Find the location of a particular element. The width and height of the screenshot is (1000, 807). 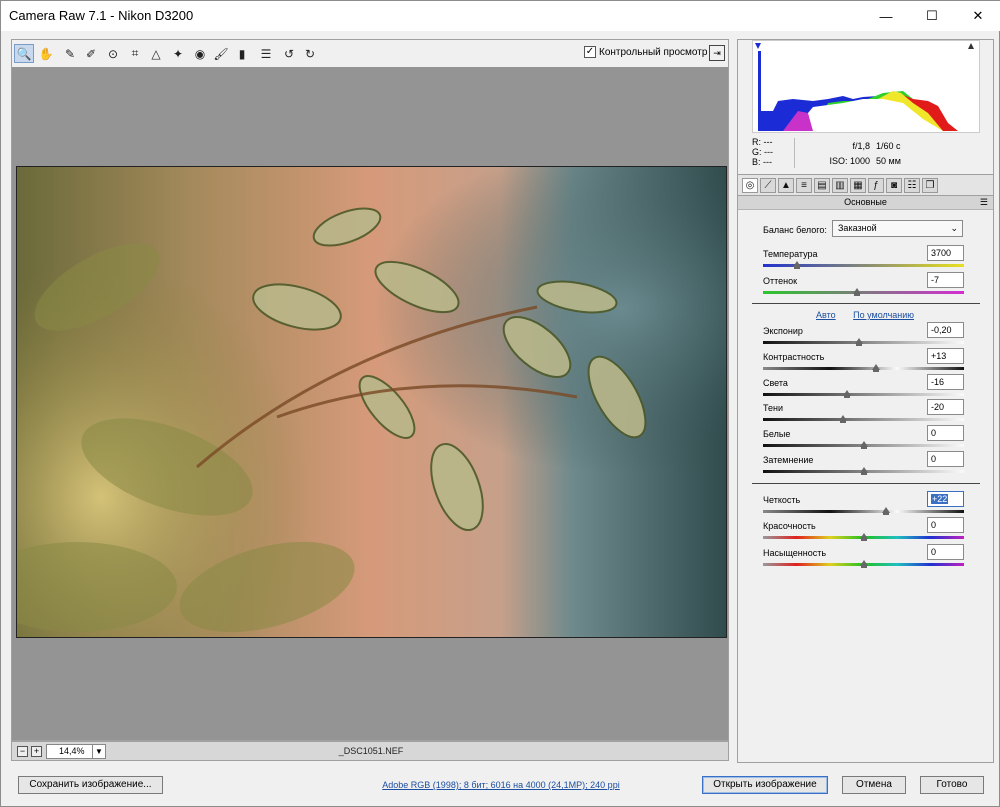

chevron-down-icon: ⌄ is located at coordinates (954, 228).